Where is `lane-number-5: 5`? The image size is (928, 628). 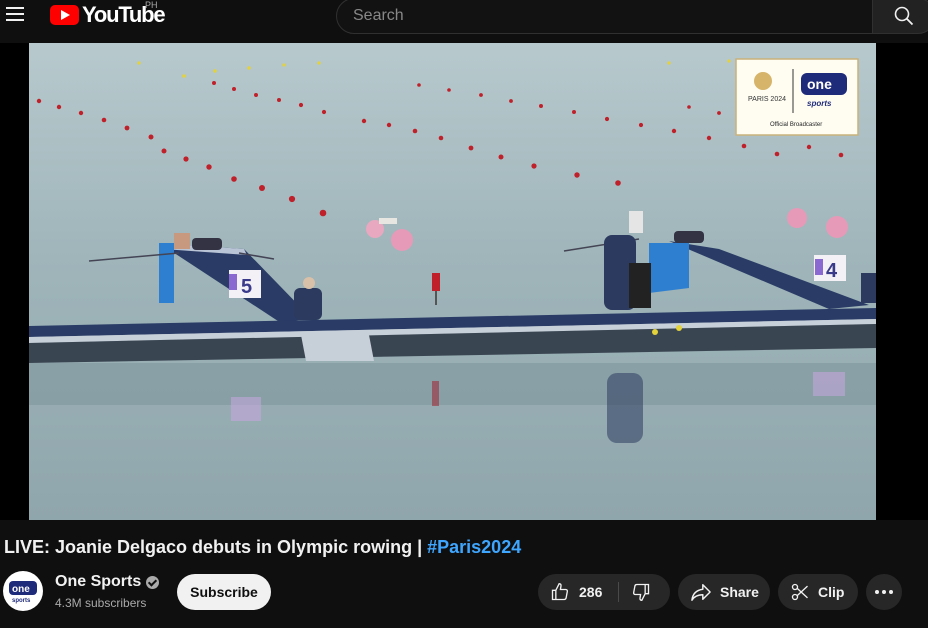
lane-number-5: 5 is located at coordinates (246, 287).